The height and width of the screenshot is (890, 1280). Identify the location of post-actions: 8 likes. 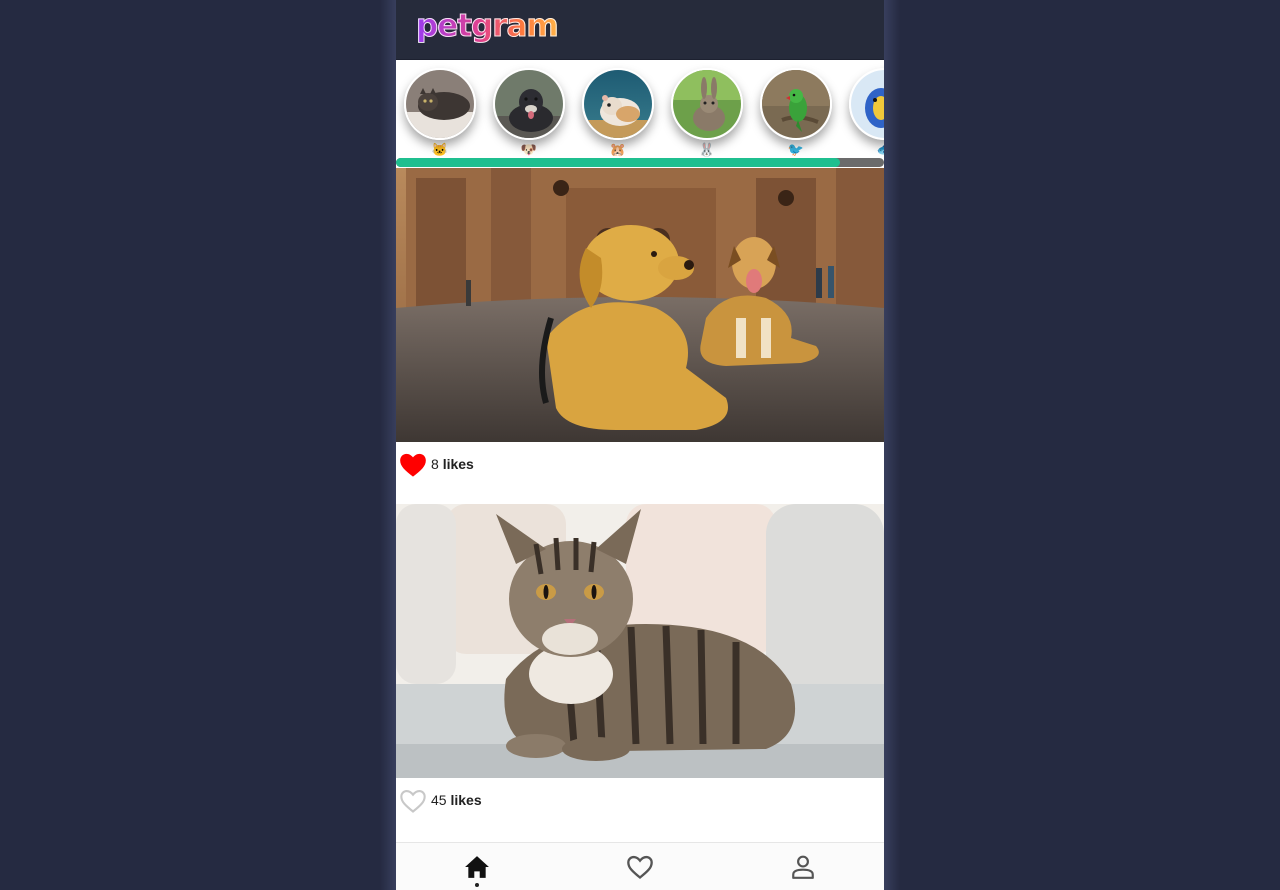
(640, 473).